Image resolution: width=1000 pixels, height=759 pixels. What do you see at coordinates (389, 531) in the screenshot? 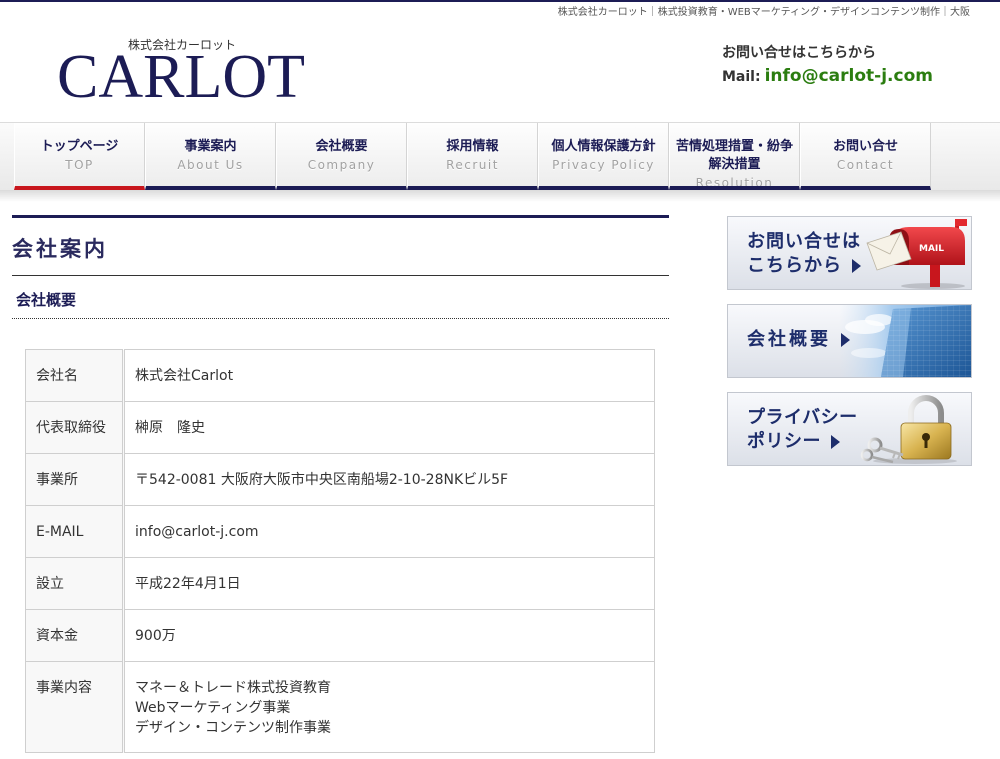
I see `company-table-value: info@carlot-j.com` at bounding box center [389, 531].